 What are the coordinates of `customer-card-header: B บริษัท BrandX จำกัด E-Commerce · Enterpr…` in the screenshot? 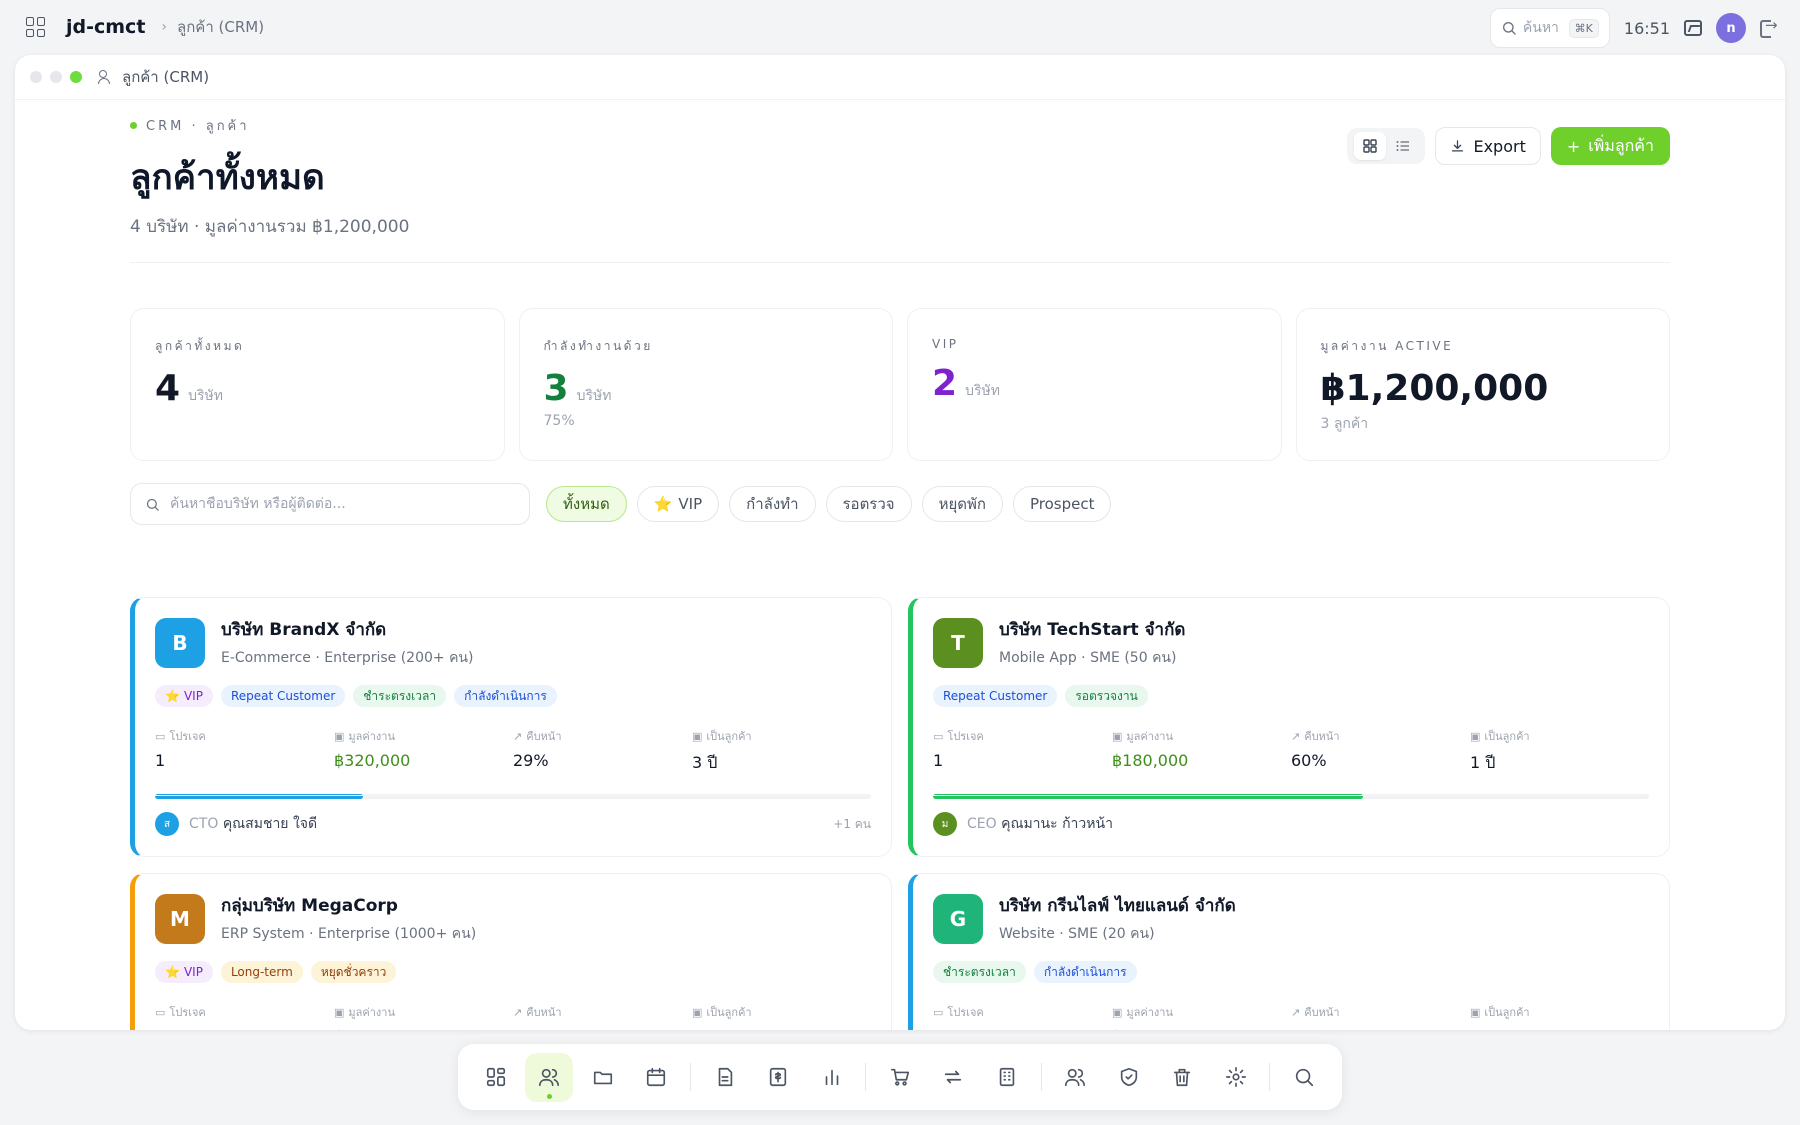 It's located at (513, 642).